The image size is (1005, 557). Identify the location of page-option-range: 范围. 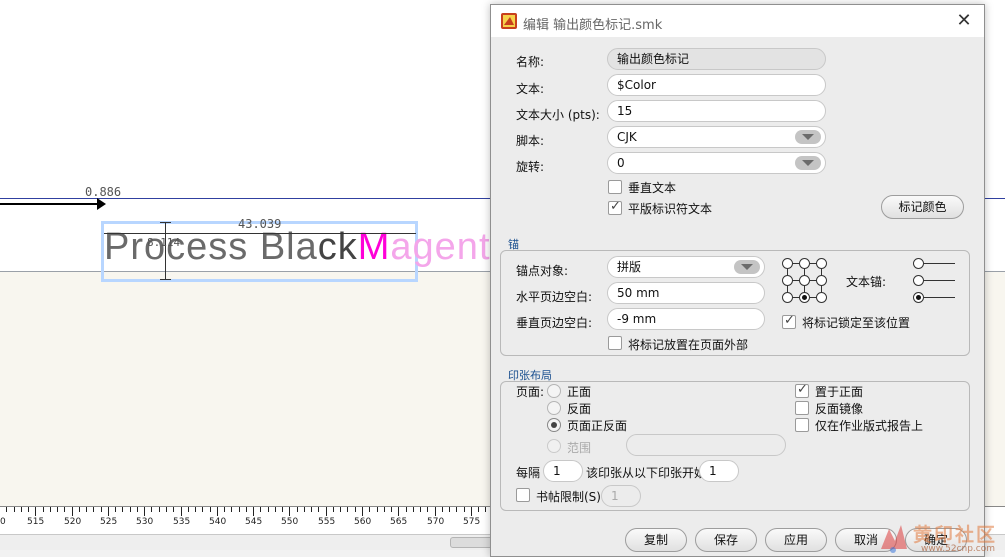
(579, 448).